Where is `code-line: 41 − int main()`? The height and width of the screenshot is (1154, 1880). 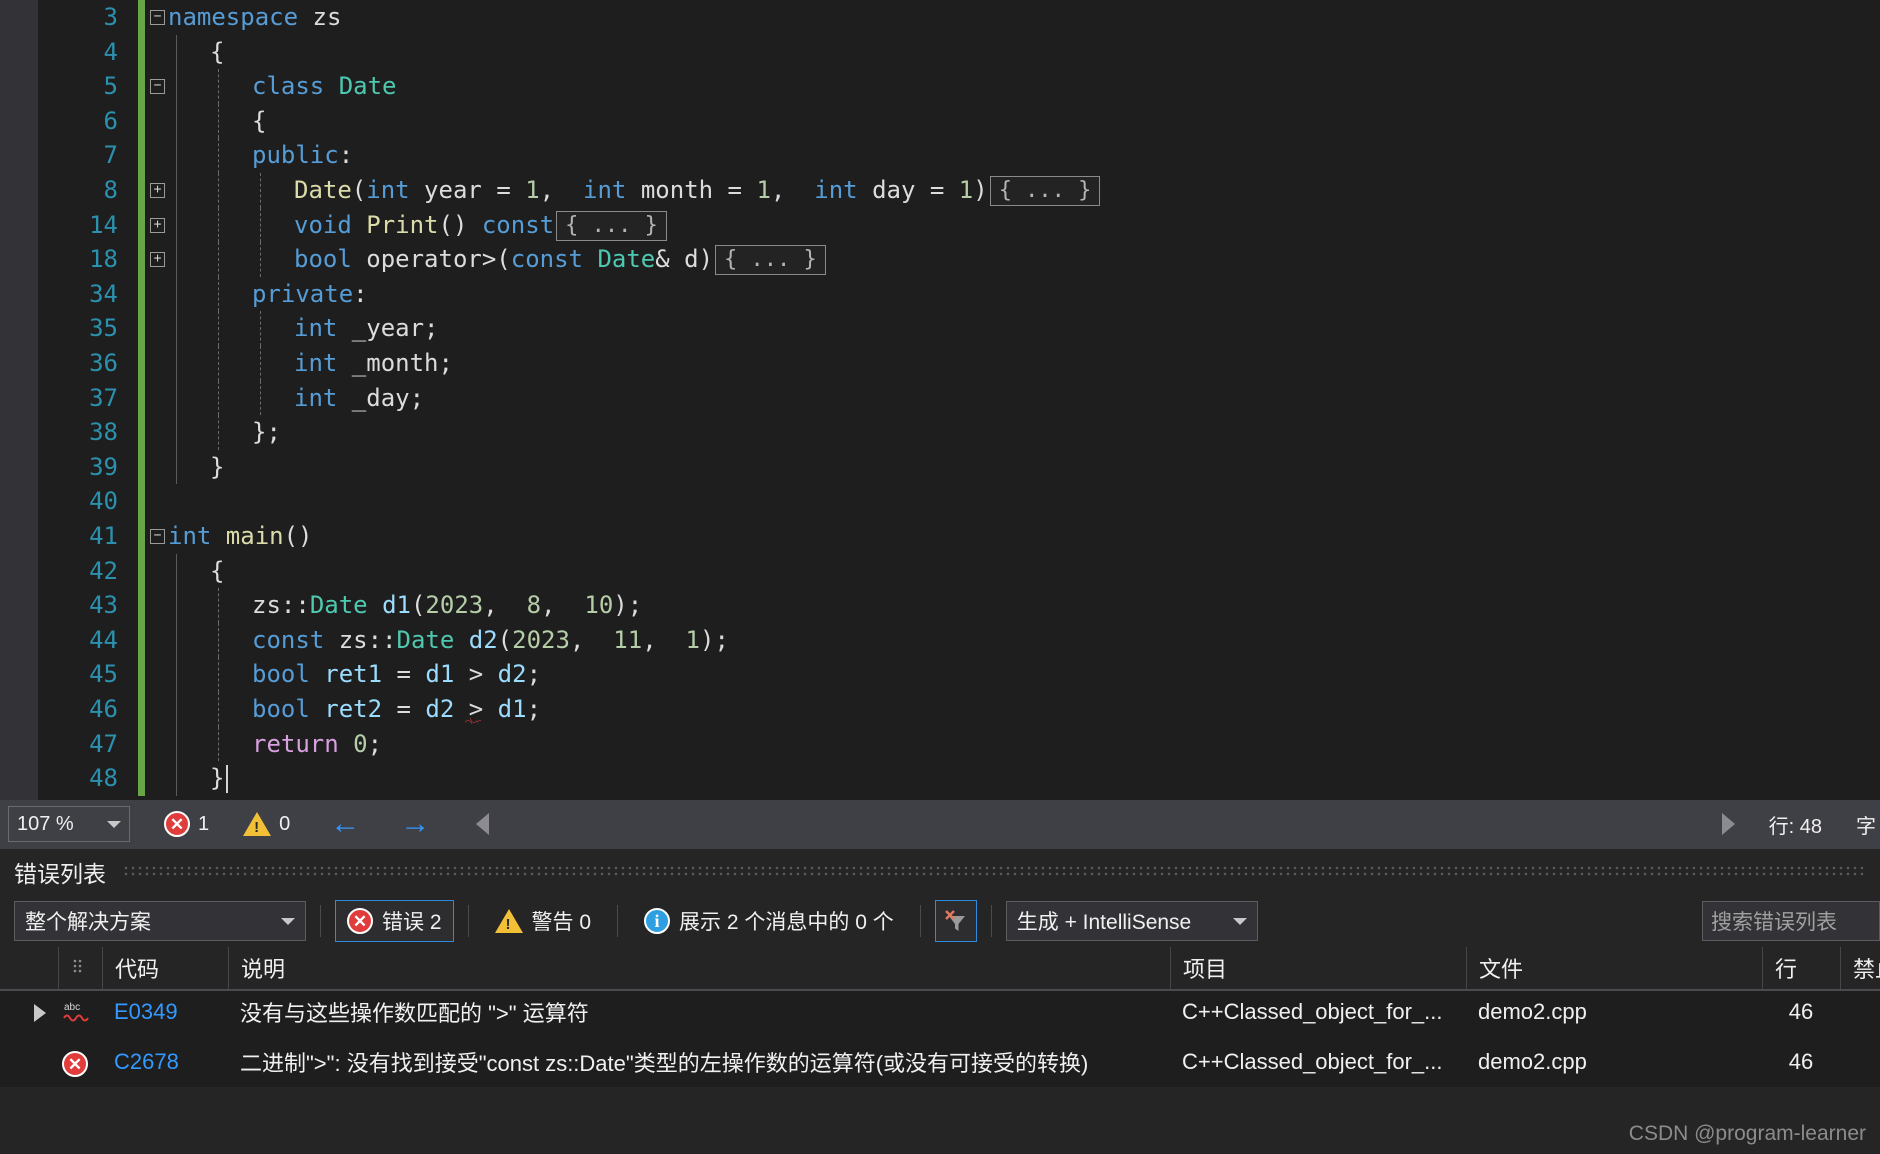 code-line: 41 − int main() is located at coordinates (959, 536).